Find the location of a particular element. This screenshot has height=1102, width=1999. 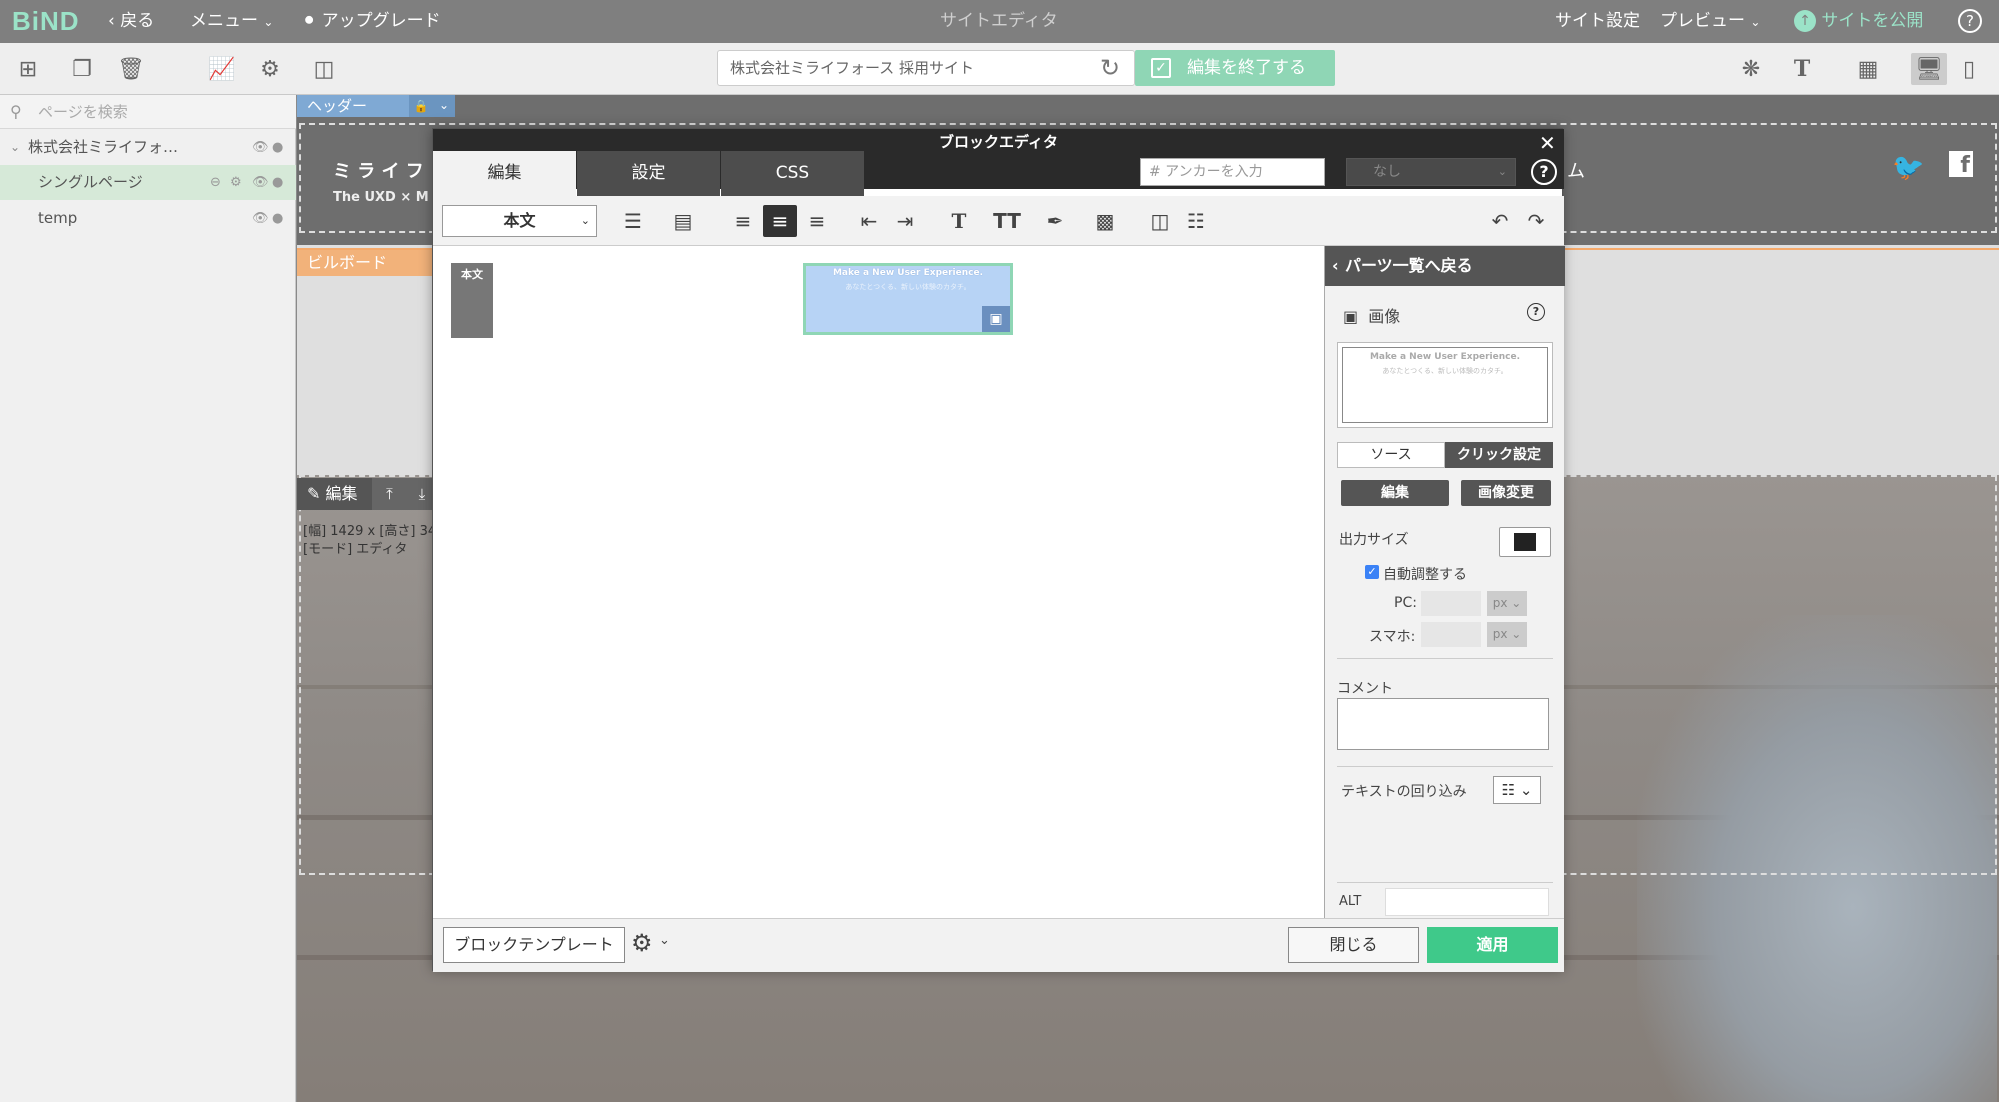

desktop-view-button: 🖥 is located at coordinates (1929, 69).